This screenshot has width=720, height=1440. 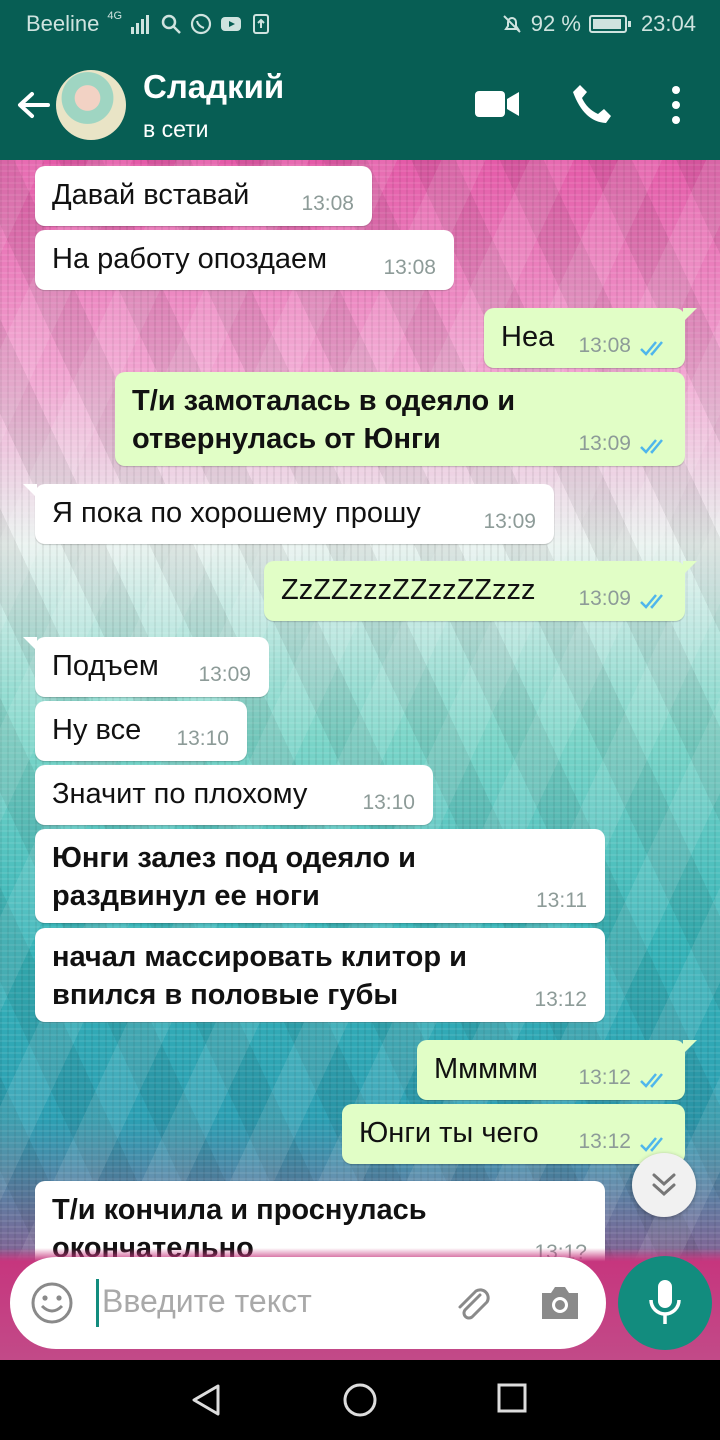 I want to click on arrow-left-icon, so click(x=33, y=105).